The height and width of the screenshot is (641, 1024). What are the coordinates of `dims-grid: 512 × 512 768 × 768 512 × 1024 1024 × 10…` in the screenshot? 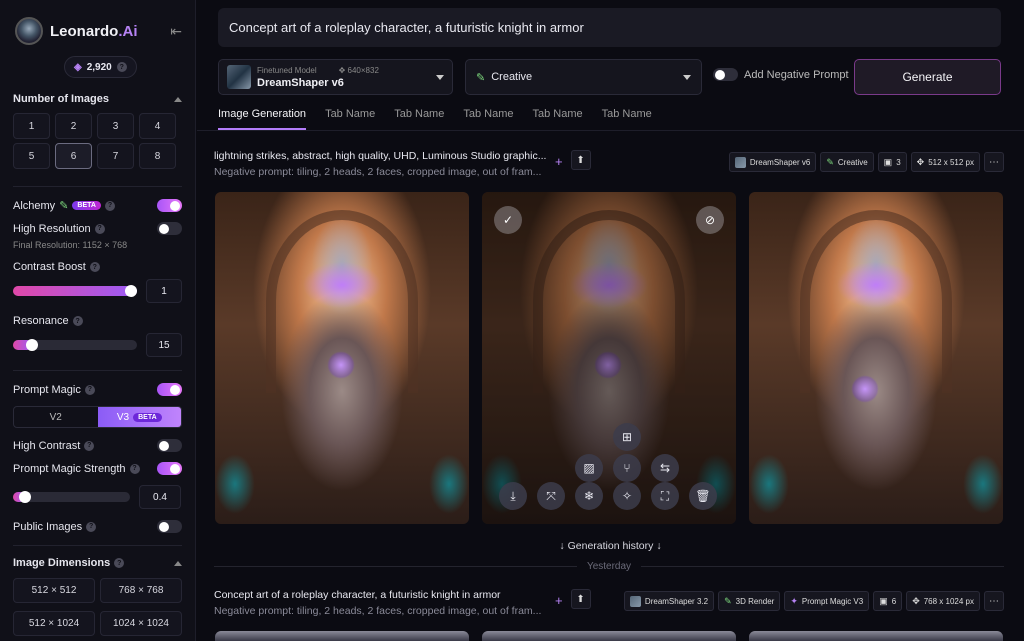 It's located at (97, 607).